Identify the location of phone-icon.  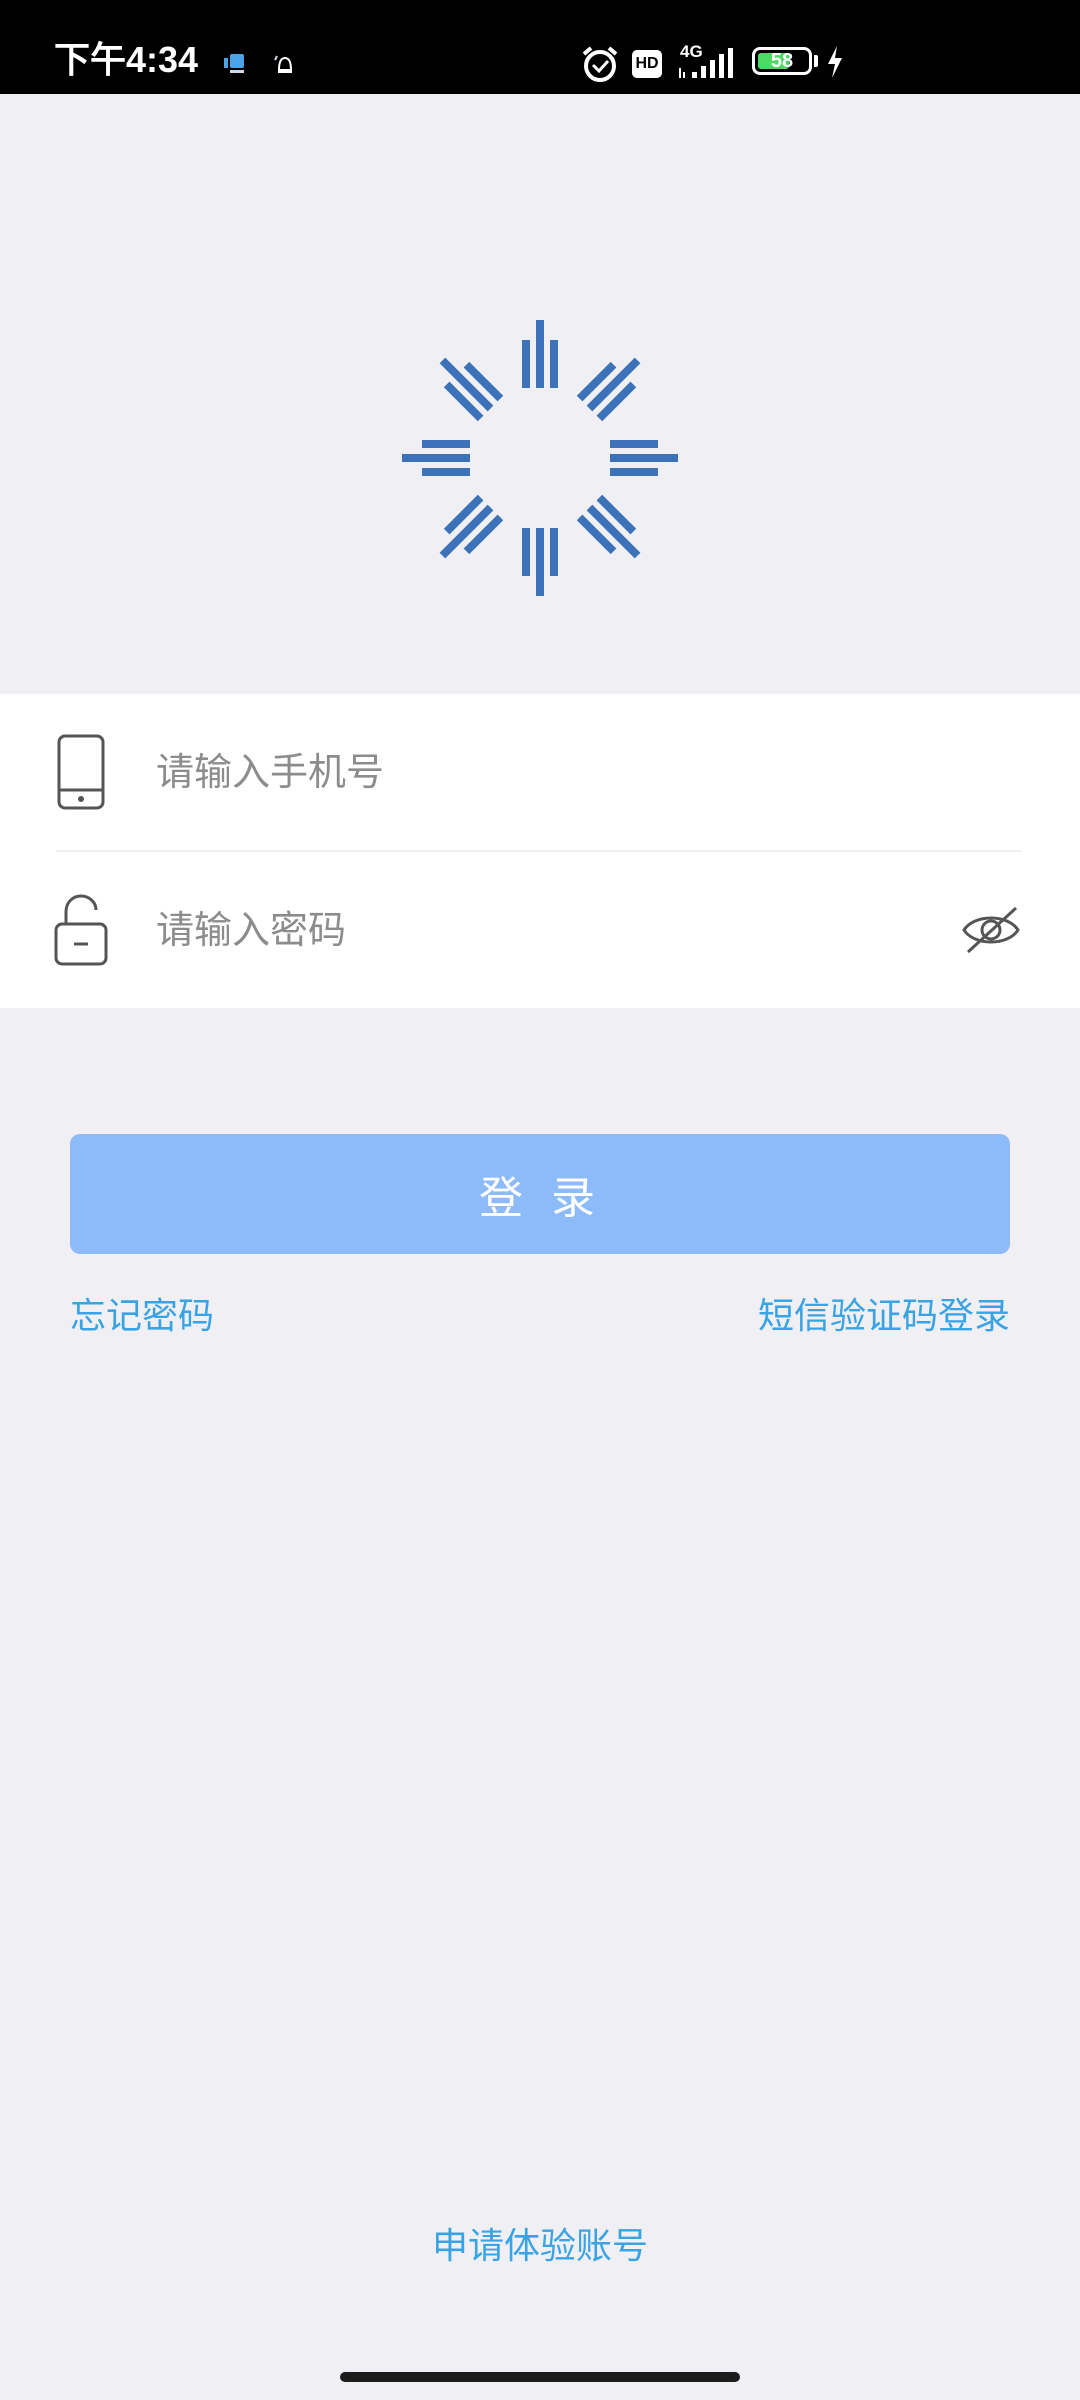
(81, 772).